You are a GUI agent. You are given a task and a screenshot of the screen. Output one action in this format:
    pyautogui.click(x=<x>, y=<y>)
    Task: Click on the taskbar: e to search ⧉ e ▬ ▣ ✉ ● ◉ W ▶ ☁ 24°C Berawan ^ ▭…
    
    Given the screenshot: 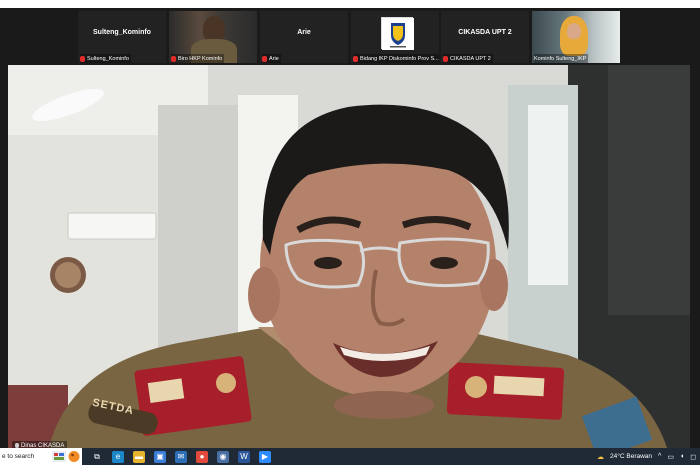 What is the action you would take?
    pyautogui.click(x=350, y=456)
    